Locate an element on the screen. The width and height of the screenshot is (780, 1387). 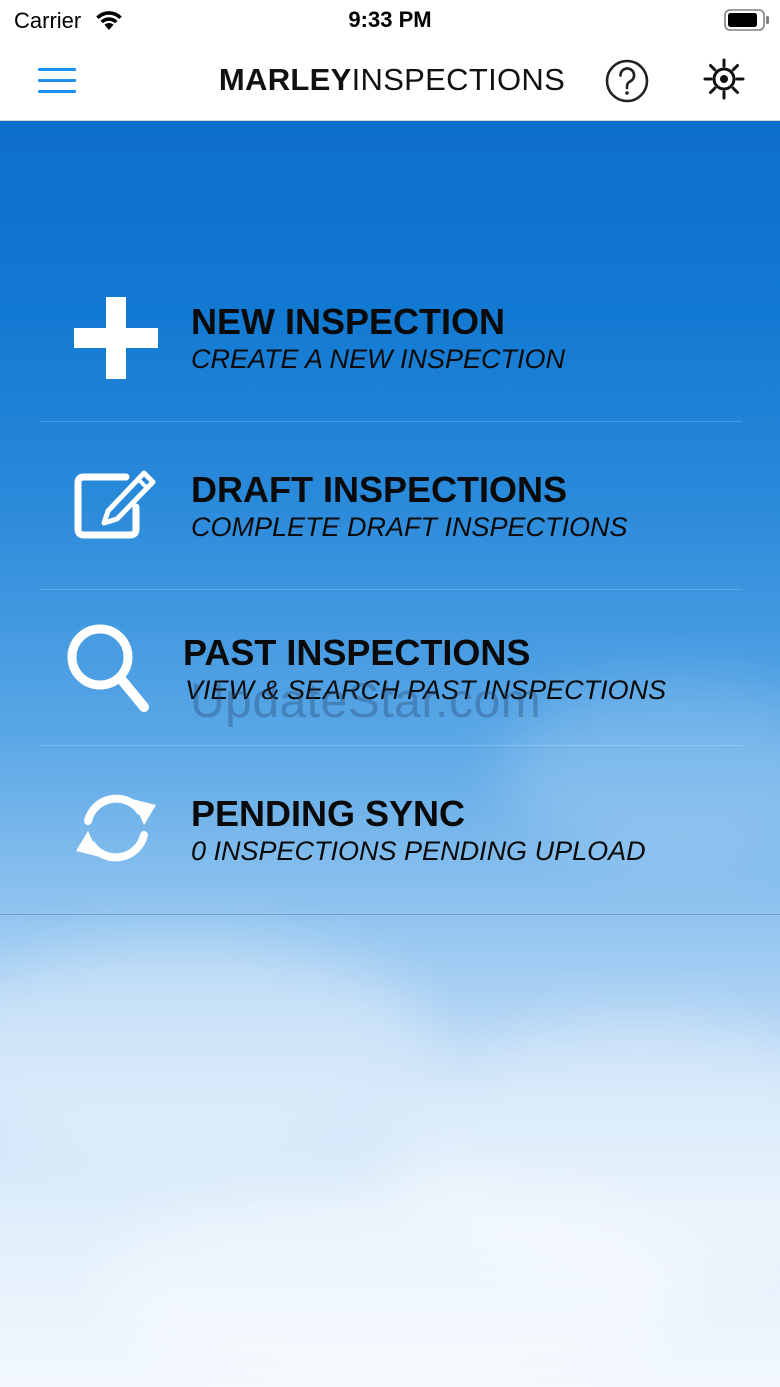
menu-item-title: PAST INSPECTIONS is located at coordinates (357, 652).